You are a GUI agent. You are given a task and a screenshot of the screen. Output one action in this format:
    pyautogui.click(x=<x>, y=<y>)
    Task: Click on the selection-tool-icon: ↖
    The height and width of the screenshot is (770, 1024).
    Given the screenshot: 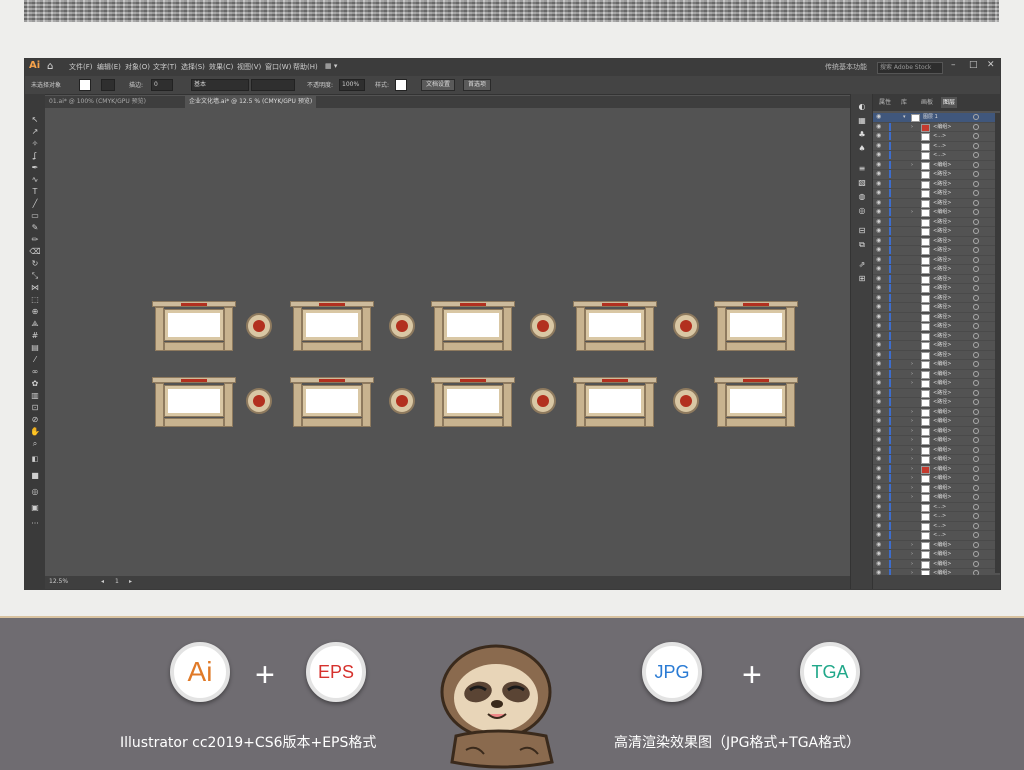 What is the action you would take?
    pyautogui.click(x=35, y=119)
    